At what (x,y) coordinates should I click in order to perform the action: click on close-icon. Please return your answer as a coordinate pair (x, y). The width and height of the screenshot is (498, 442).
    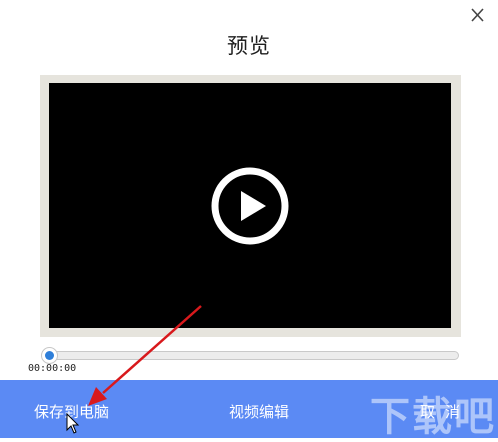
    Looking at the image, I should click on (477, 15).